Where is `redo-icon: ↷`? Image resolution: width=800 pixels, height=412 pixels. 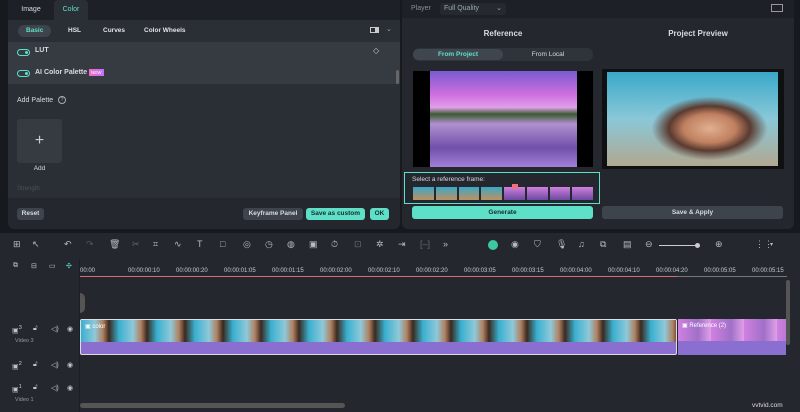 redo-icon: ↷ is located at coordinates (90, 244).